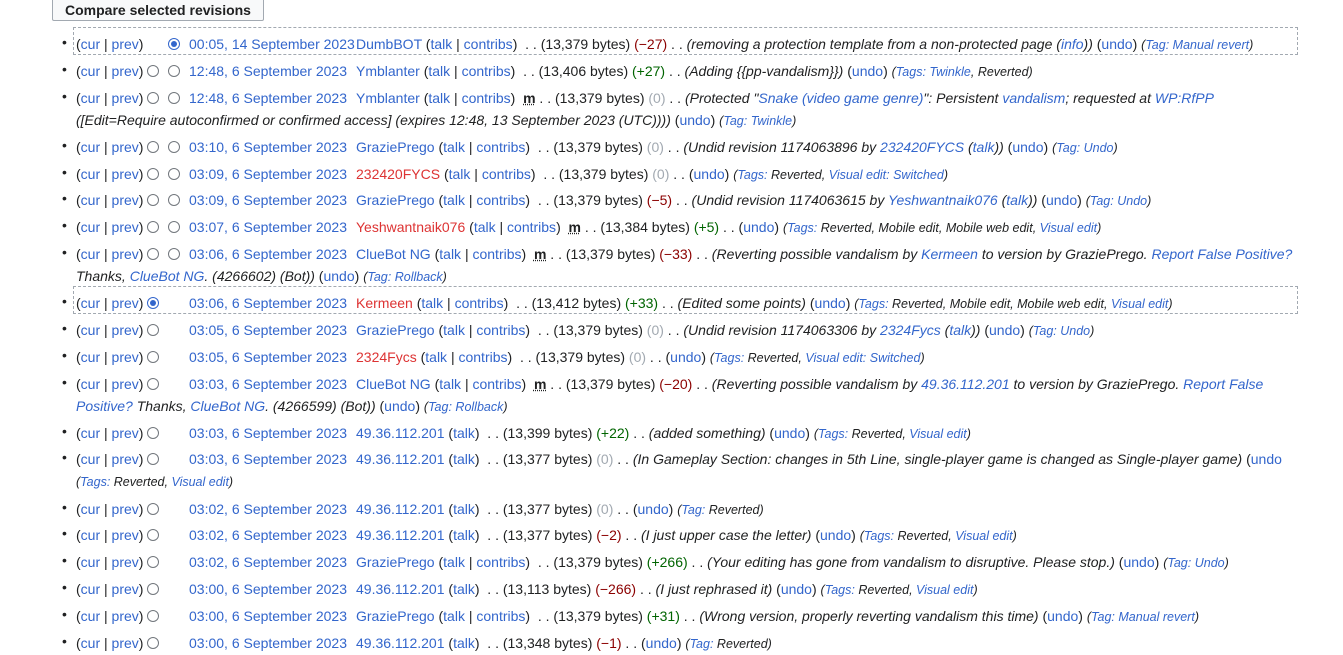  What do you see at coordinates (1223, 384) in the screenshot?
I see `report-false-positive-link: Report False` at bounding box center [1223, 384].